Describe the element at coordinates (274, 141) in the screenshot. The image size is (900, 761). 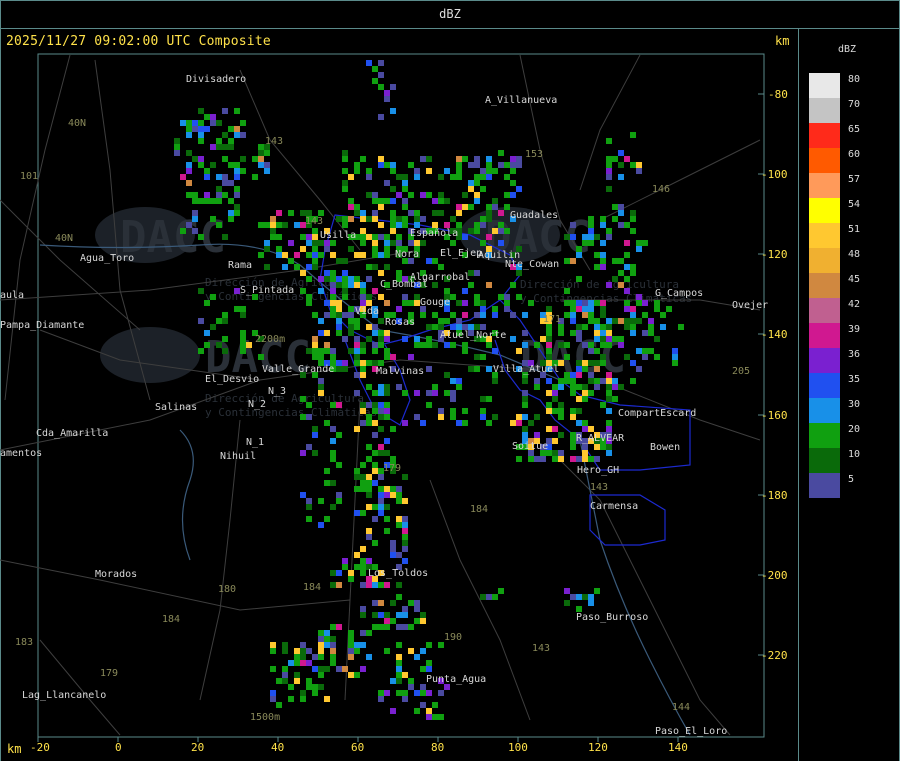
I see `route-label: 143` at that location.